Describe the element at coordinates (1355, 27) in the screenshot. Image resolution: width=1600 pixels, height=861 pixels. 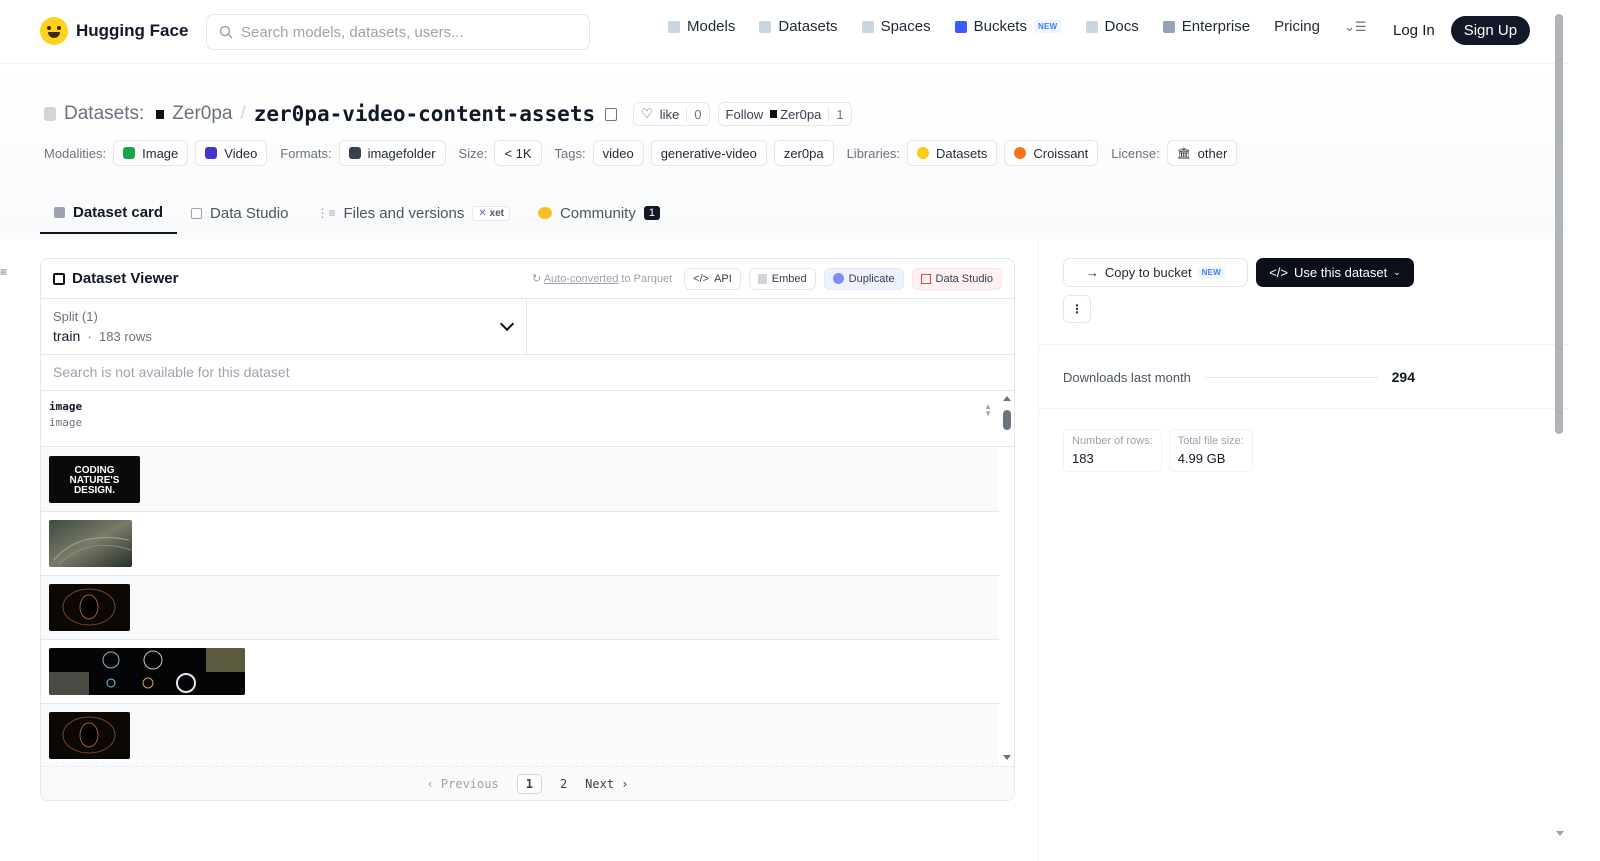
I see `nav-more: ⌄☰` at that location.